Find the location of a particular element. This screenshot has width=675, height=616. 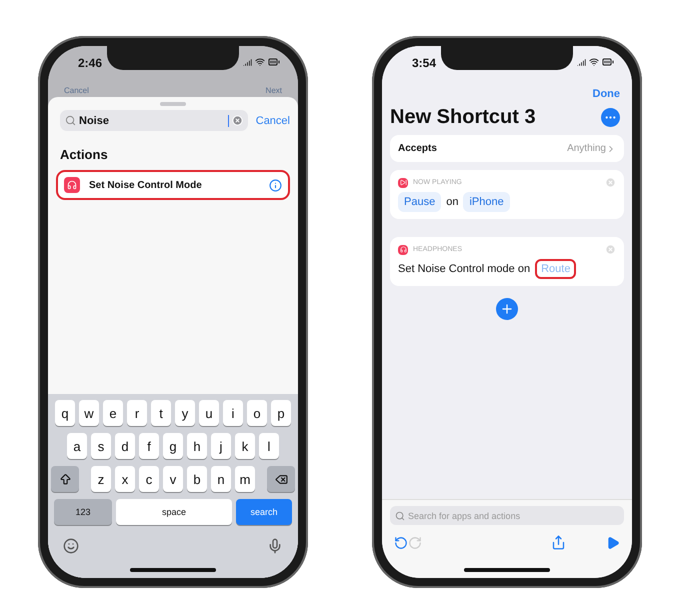

shift-icon is located at coordinates (65, 479).